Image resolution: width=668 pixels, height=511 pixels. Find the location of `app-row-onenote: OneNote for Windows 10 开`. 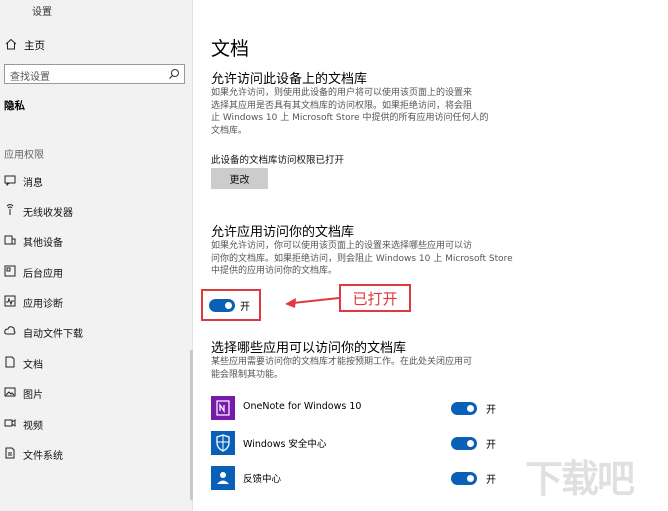

app-row-onenote: OneNote for Windows 10 开 is located at coordinates (361, 409).